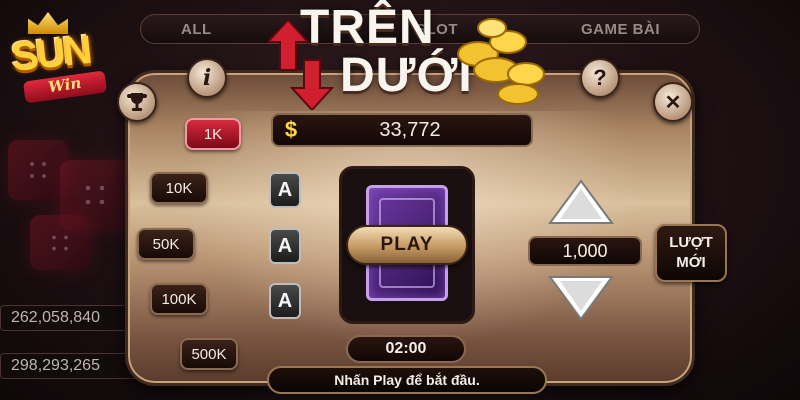  I want to click on jackpot-value: 298,293,265, so click(70, 366).